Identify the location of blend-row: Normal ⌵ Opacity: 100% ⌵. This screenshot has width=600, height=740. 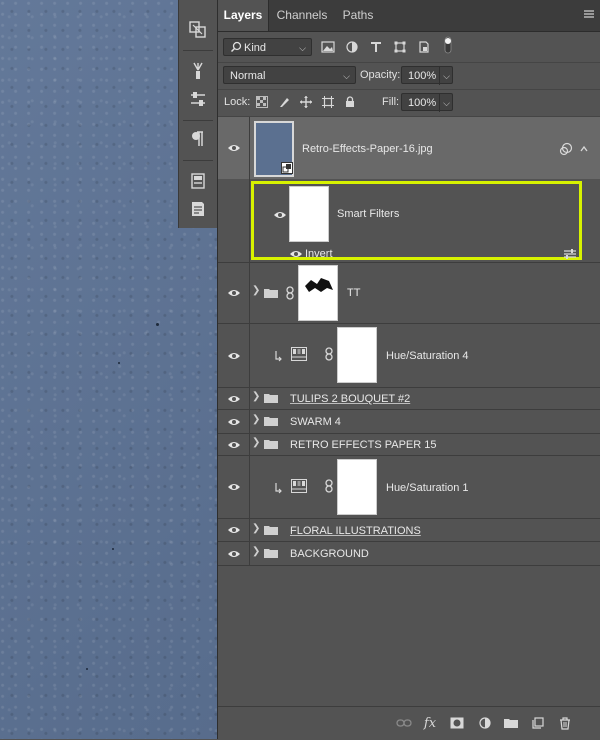
(409, 76).